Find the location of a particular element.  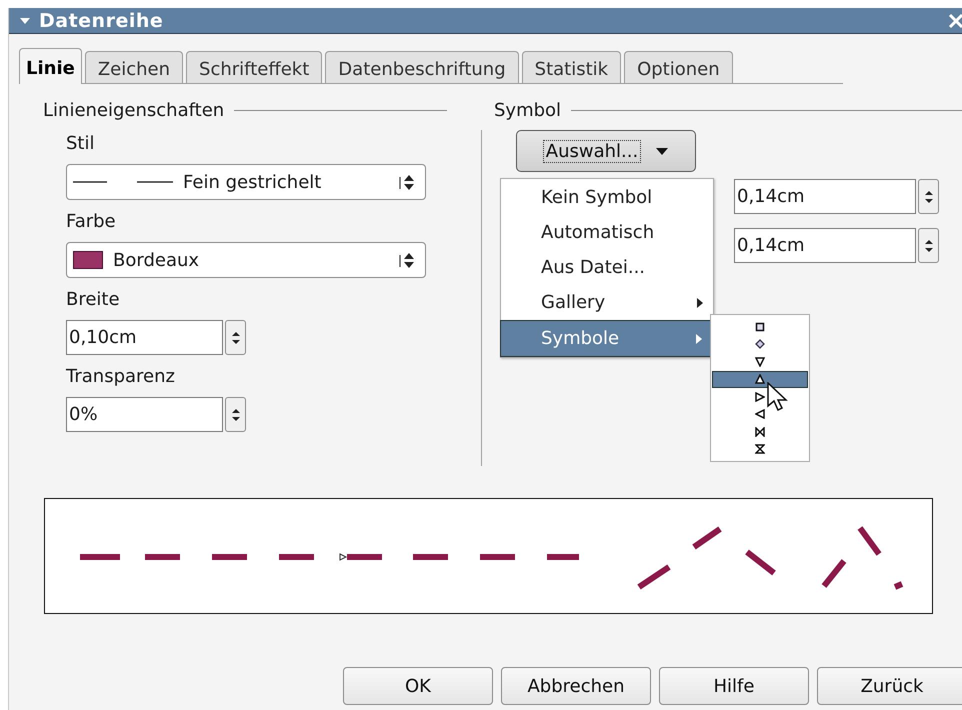

triangle-left-icon is located at coordinates (760, 414).